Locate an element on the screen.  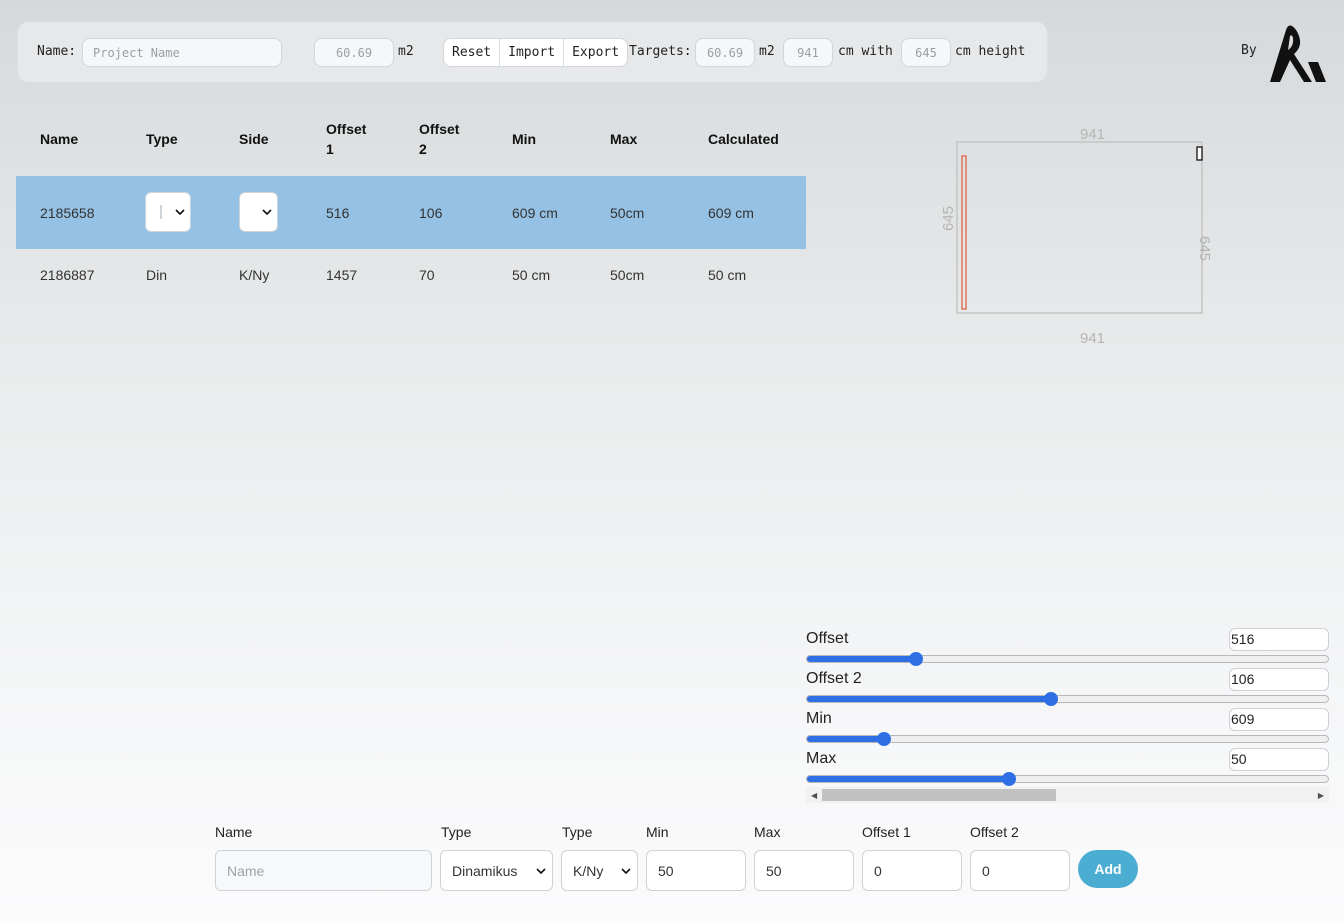
col-header-min: Min is located at coordinates (524, 139).